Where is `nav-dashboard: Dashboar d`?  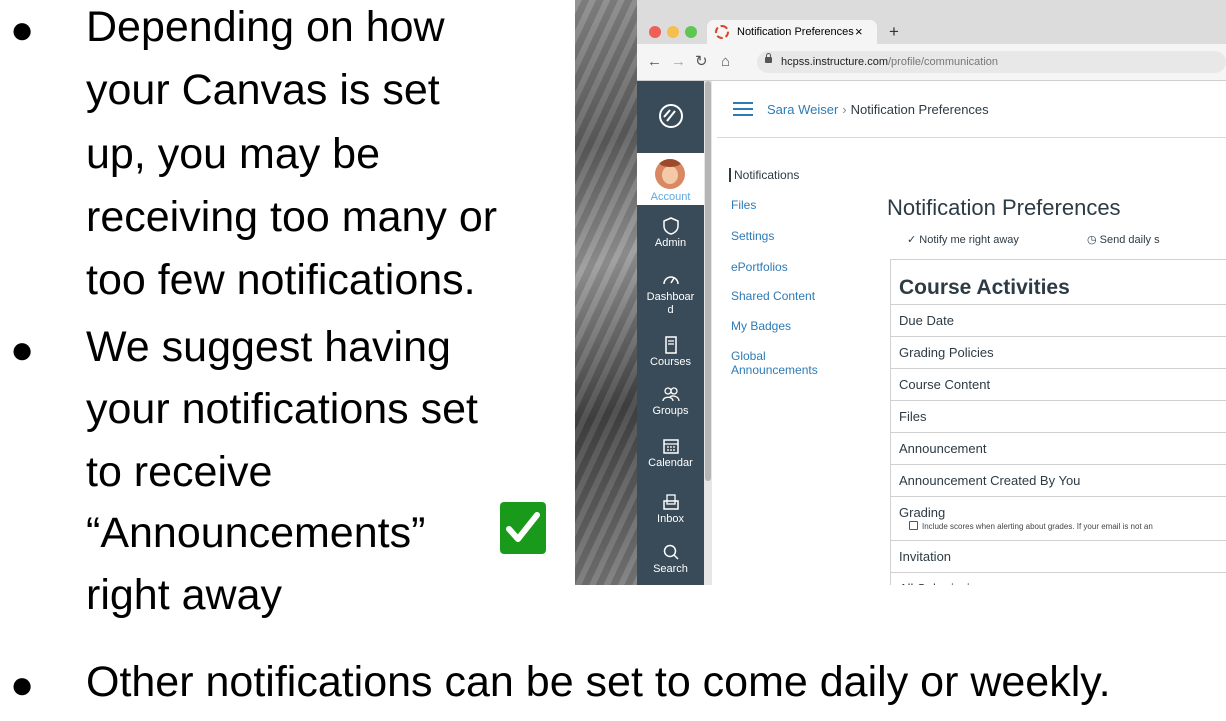 nav-dashboard: Dashboar d is located at coordinates (670, 294).